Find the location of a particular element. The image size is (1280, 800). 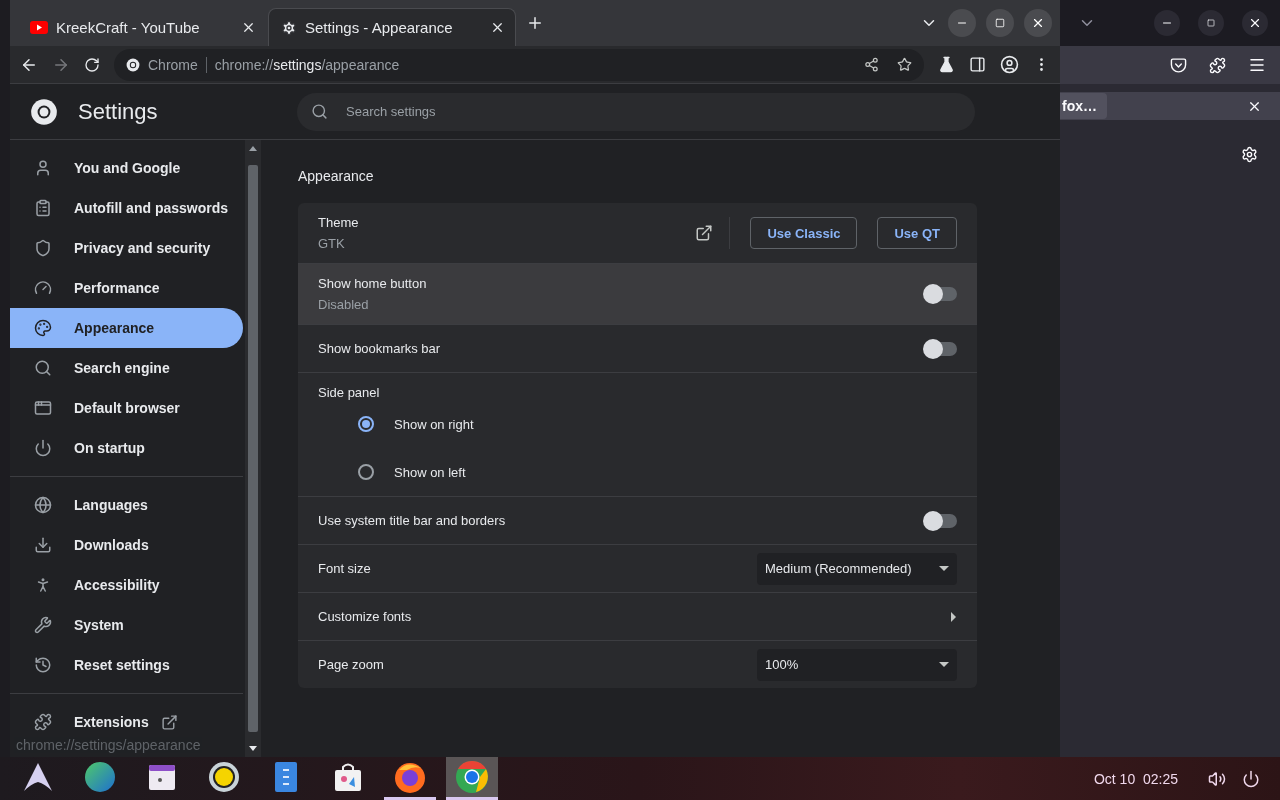

radio-label: Show on right is located at coordinates (434, 424).